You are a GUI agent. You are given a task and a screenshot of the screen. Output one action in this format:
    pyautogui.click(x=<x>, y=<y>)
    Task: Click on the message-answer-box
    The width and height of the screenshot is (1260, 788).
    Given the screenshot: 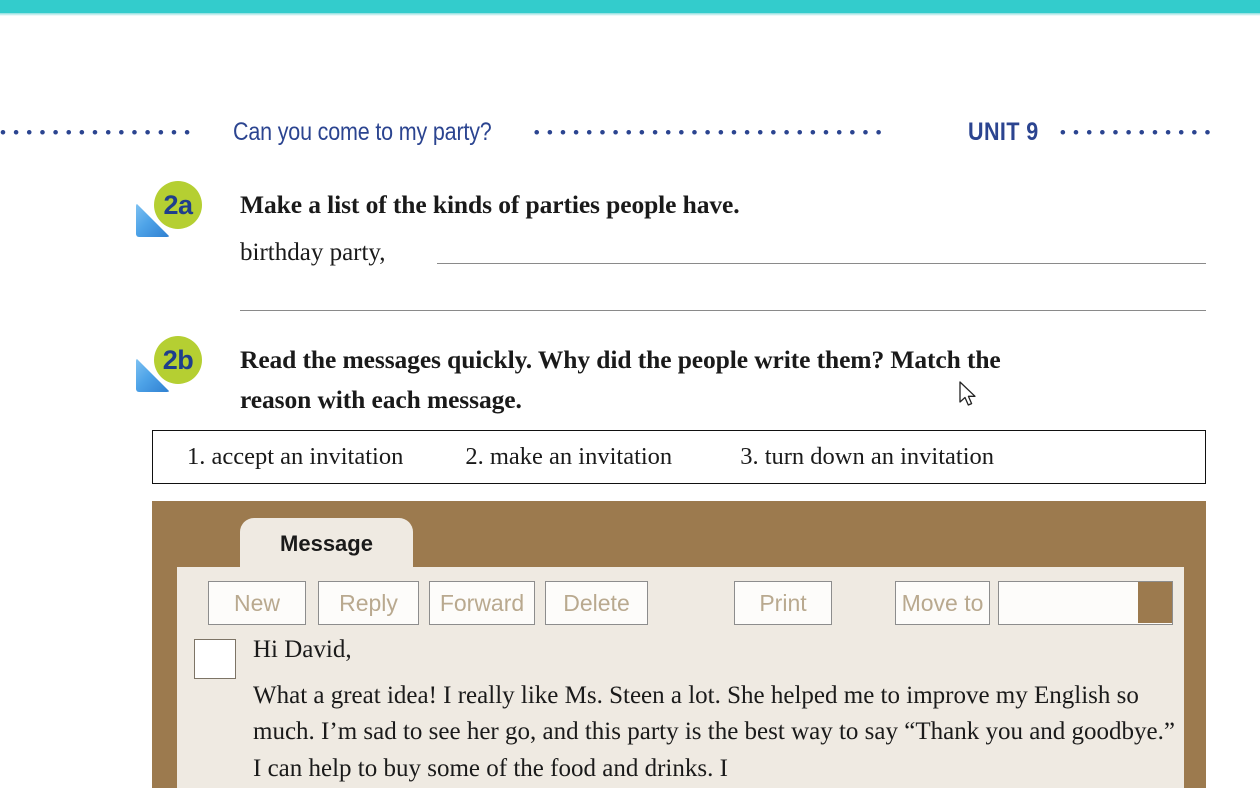 What is the action you would take?
    pyautogui.click(x=215, y=659)
    